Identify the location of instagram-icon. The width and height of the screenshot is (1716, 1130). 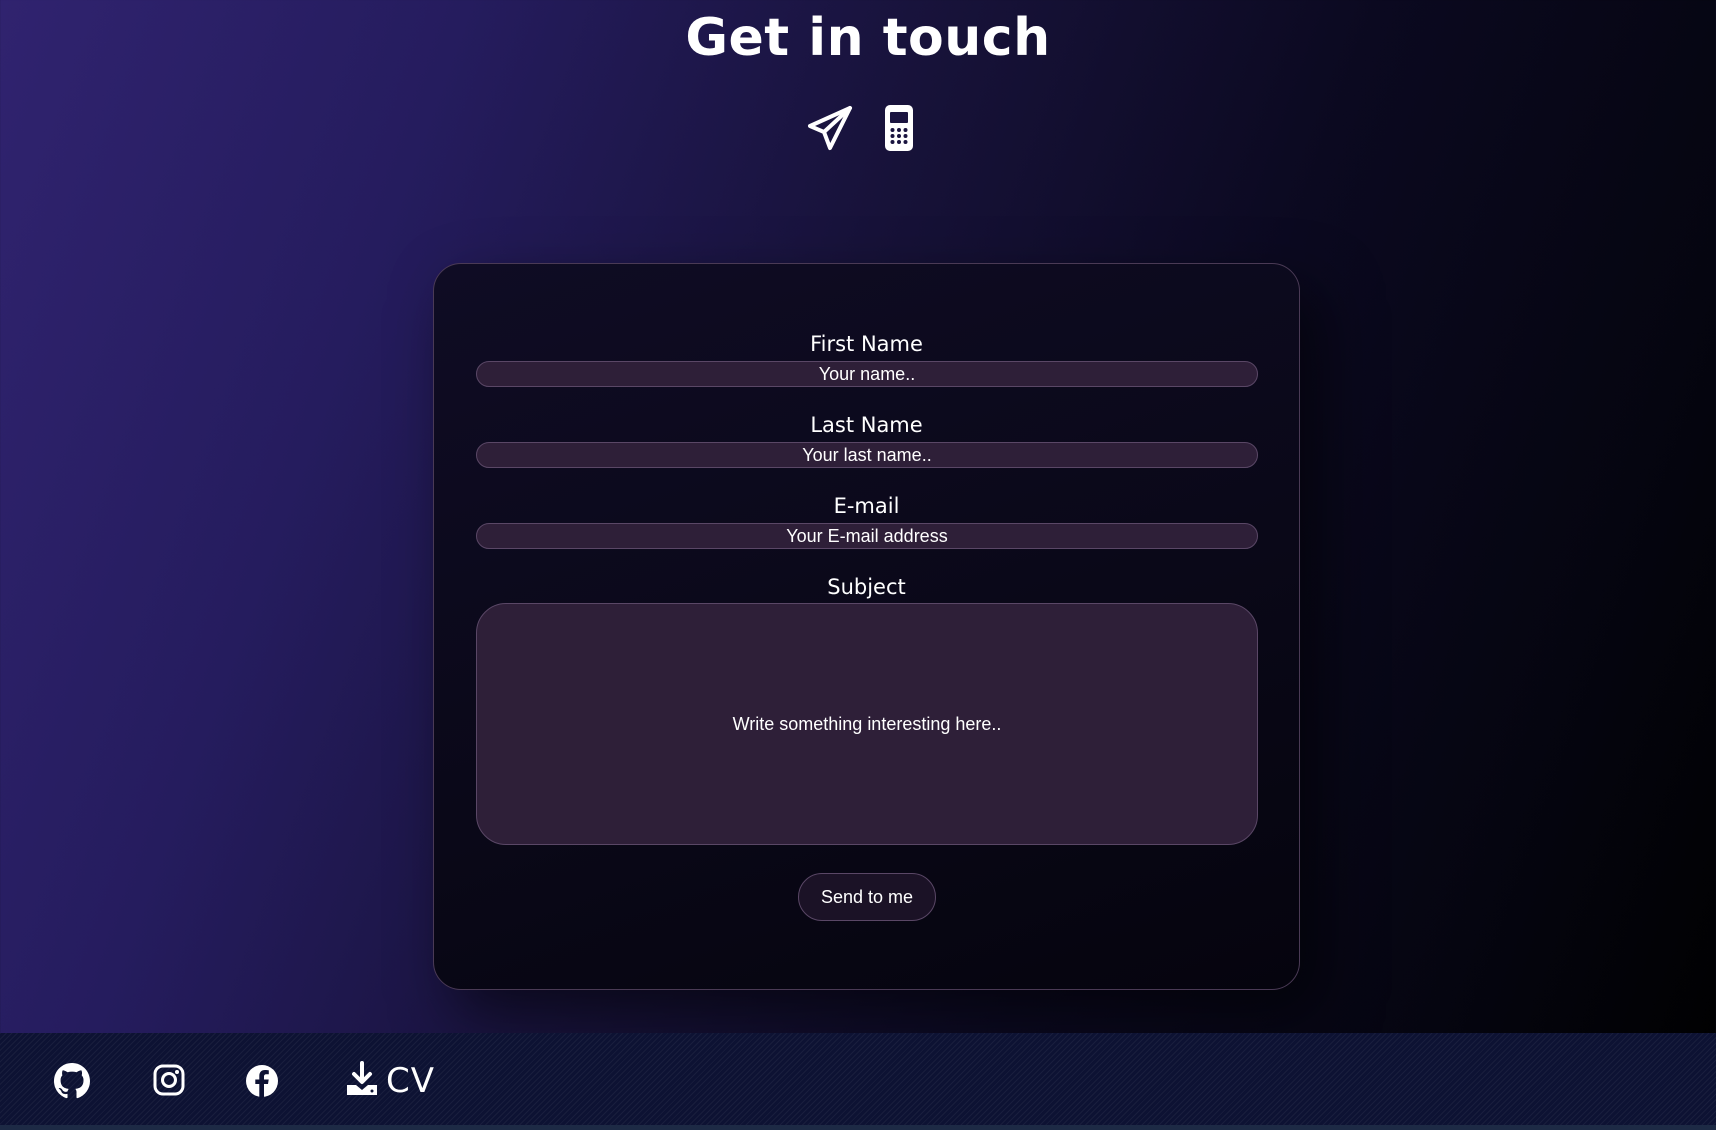
(169, 1082).